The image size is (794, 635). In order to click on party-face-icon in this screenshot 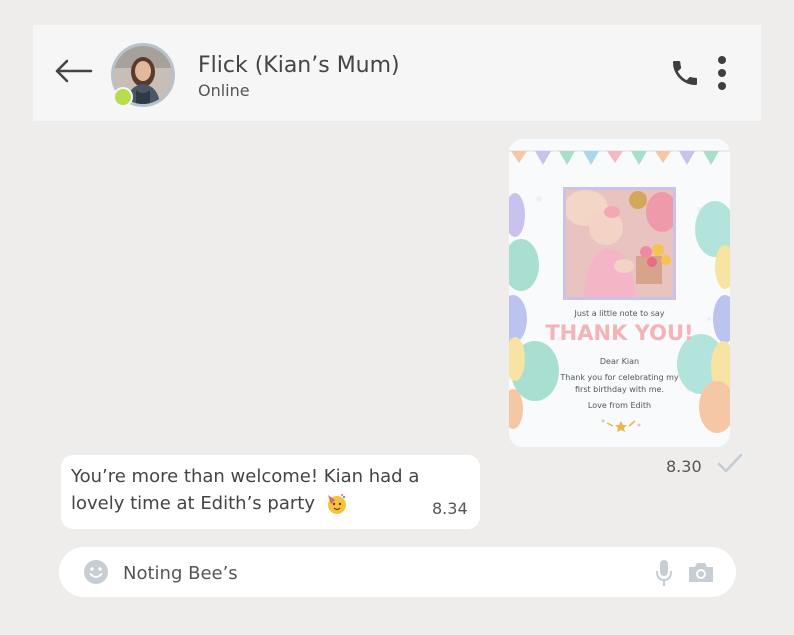, I will do `click(336, 504)`.